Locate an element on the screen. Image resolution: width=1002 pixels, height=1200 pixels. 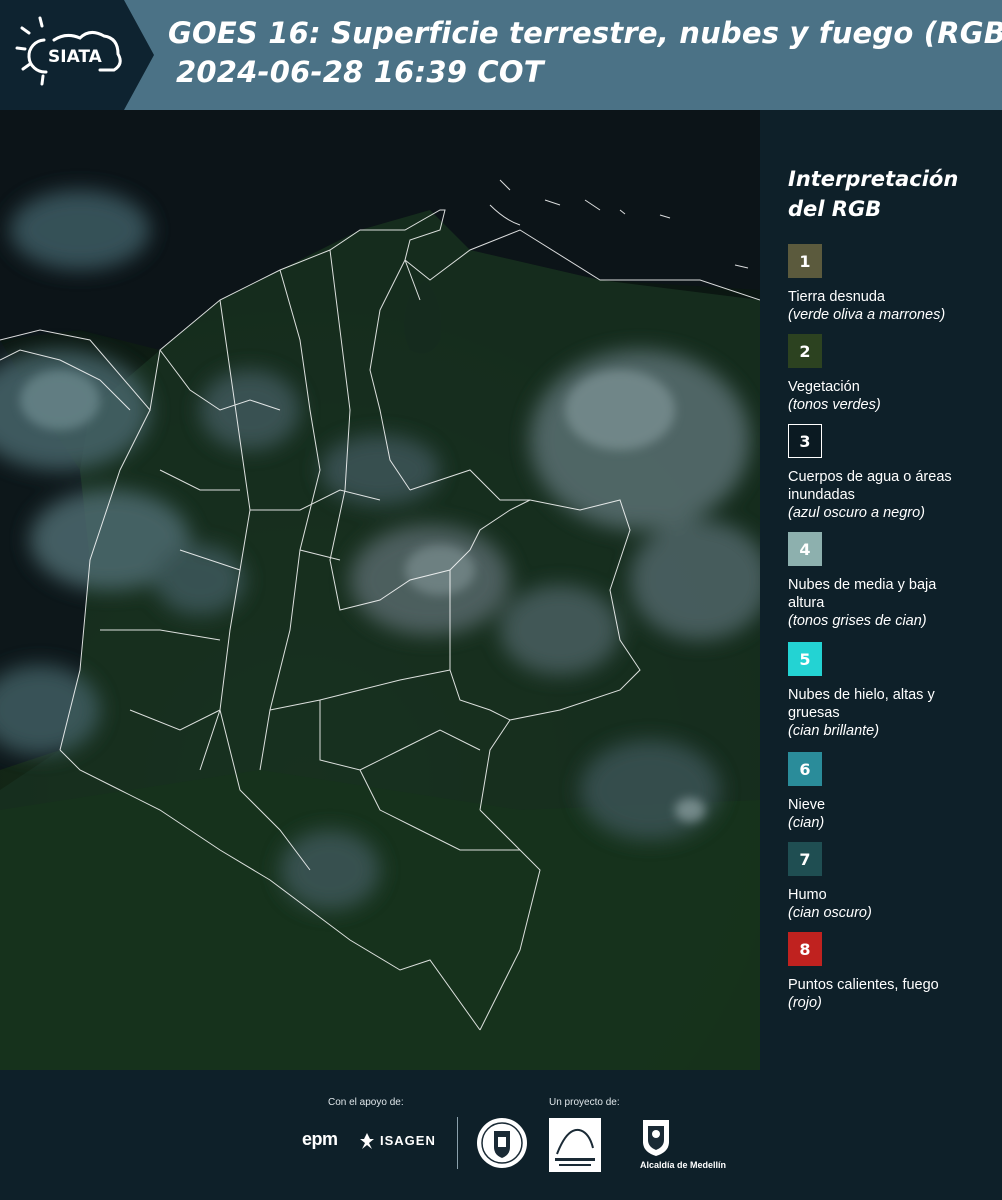
legend-item-7: 7 Humo (cian oscuro) is located at coordinates (893, 882).